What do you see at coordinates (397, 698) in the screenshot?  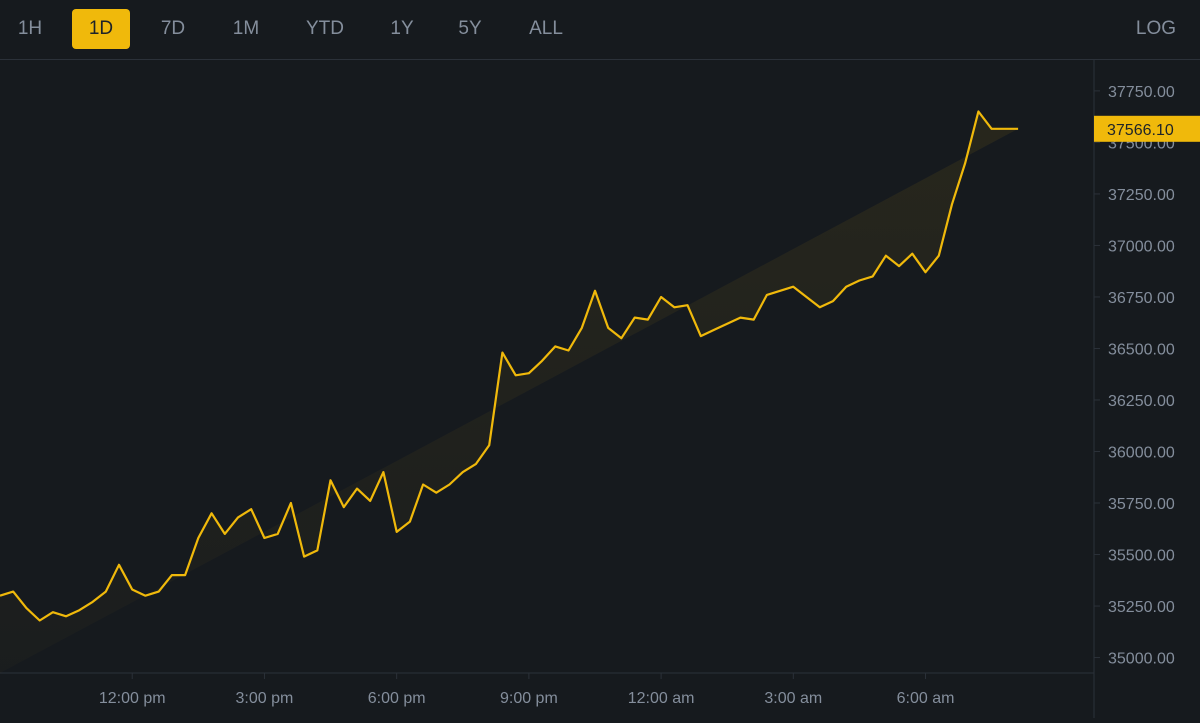 I see `x-tick-label: 6:00 pm` at bounding box center [397, 698].